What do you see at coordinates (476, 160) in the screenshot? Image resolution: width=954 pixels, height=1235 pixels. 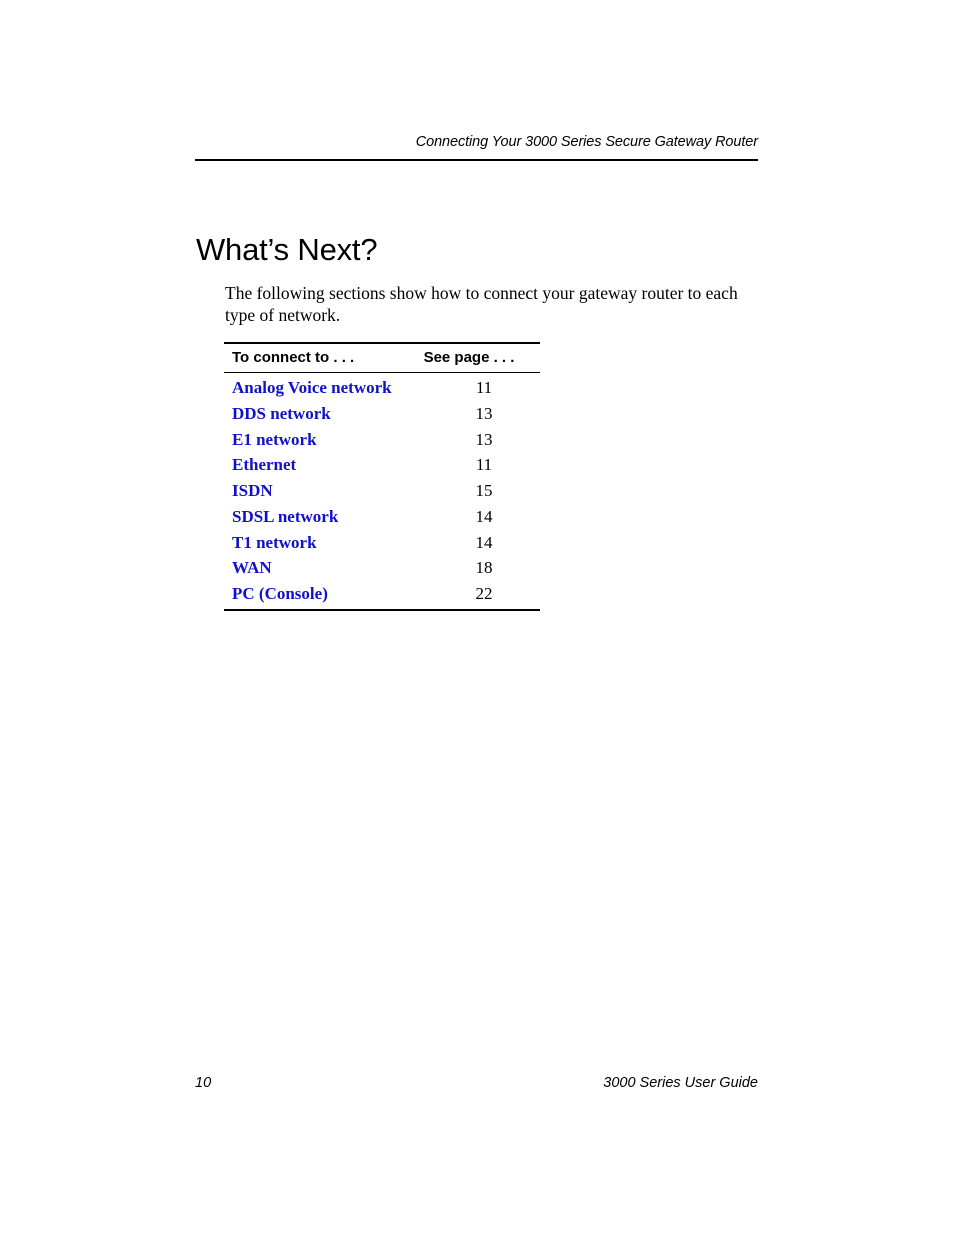 I see `header-divider-rule` at bounding box center [476, 160].